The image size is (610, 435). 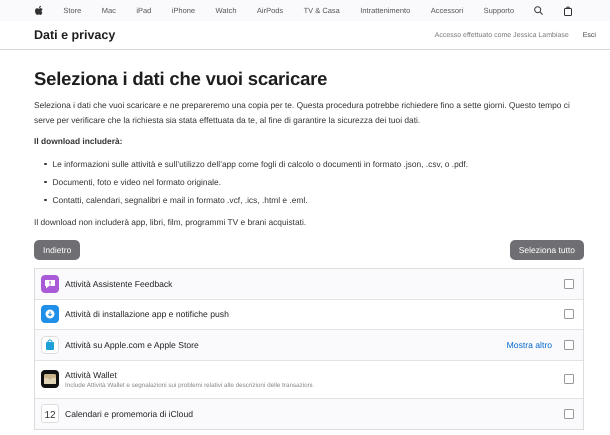 What do you see at coordinates (309, 283) in the screenshot?
I see `data-row: Attività Assistente Feedback` at bounding box center [309, 283].